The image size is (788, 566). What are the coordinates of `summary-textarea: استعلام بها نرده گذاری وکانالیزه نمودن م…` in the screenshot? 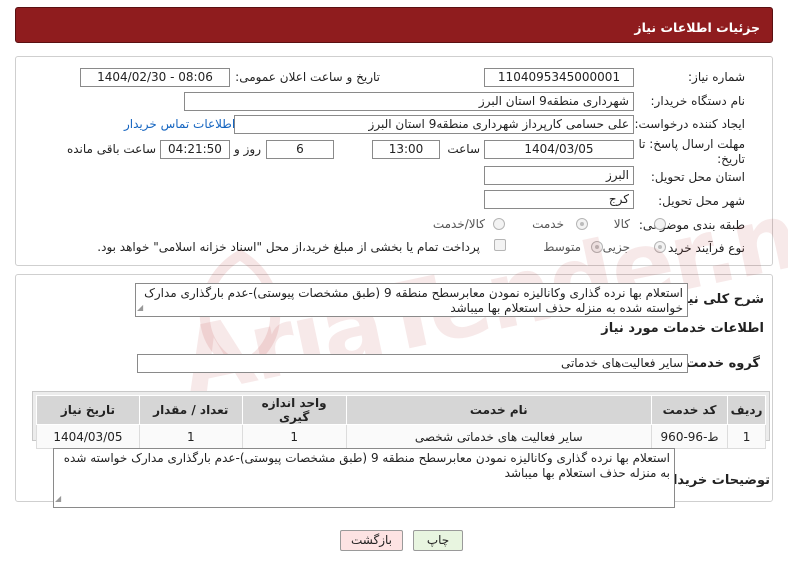 It's located at (411, 300).